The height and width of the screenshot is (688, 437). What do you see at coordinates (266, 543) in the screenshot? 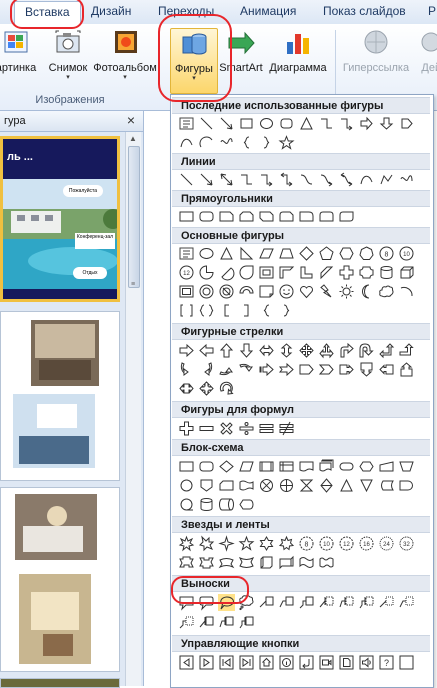
I see `star-6-point-shape-icon` at bounding box center [266, 543].